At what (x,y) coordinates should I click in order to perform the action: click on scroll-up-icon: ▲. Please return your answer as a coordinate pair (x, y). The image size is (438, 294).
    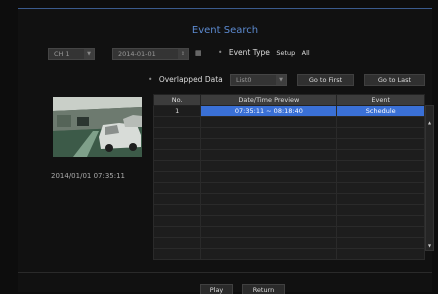
    Looking at the image, I should click on (429, 122).